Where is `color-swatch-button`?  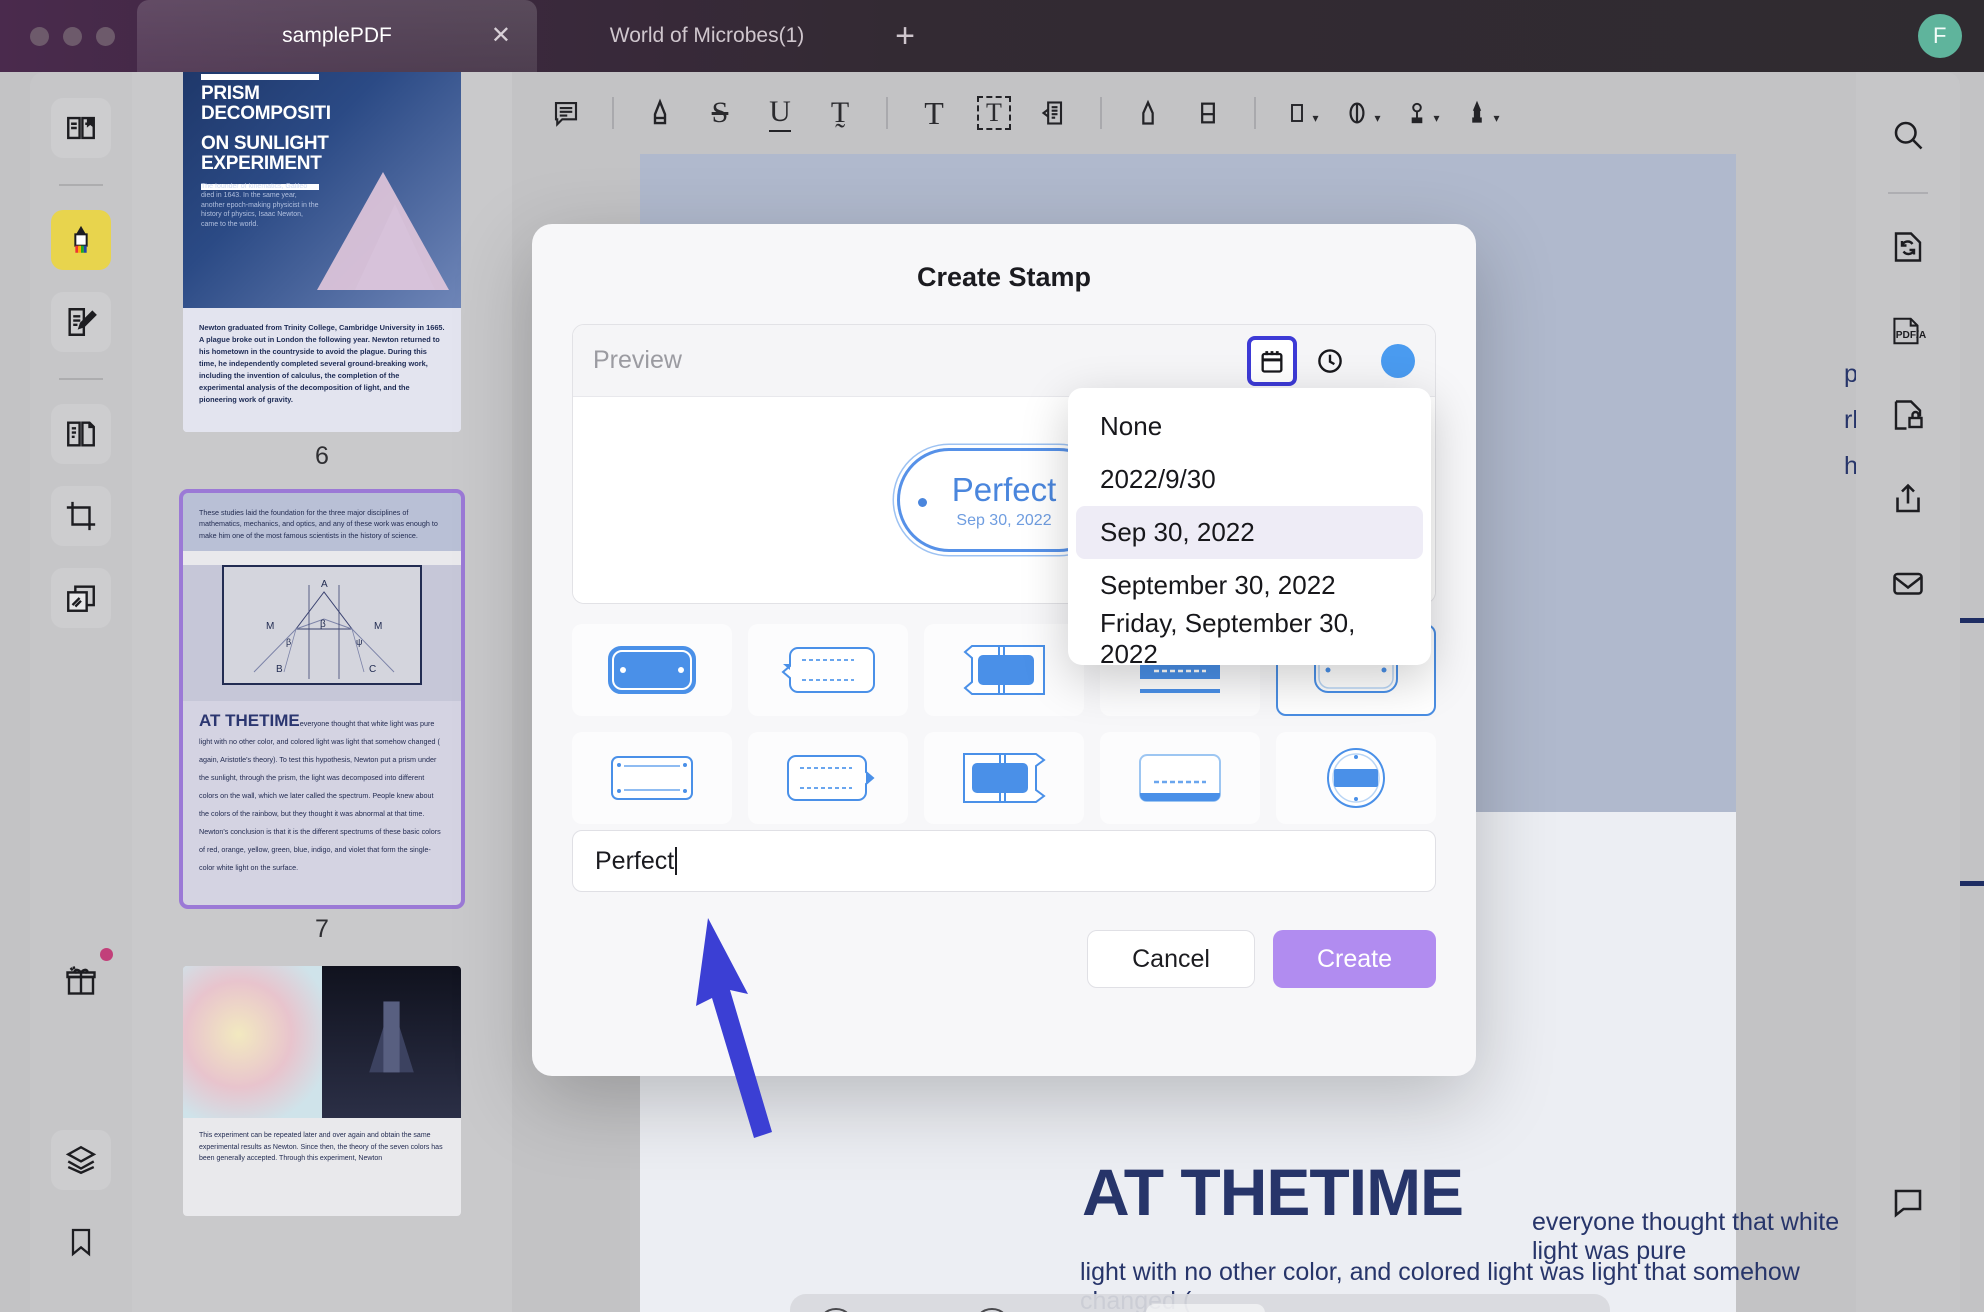 color-swatch-button is located at coordinates (1398, 360).